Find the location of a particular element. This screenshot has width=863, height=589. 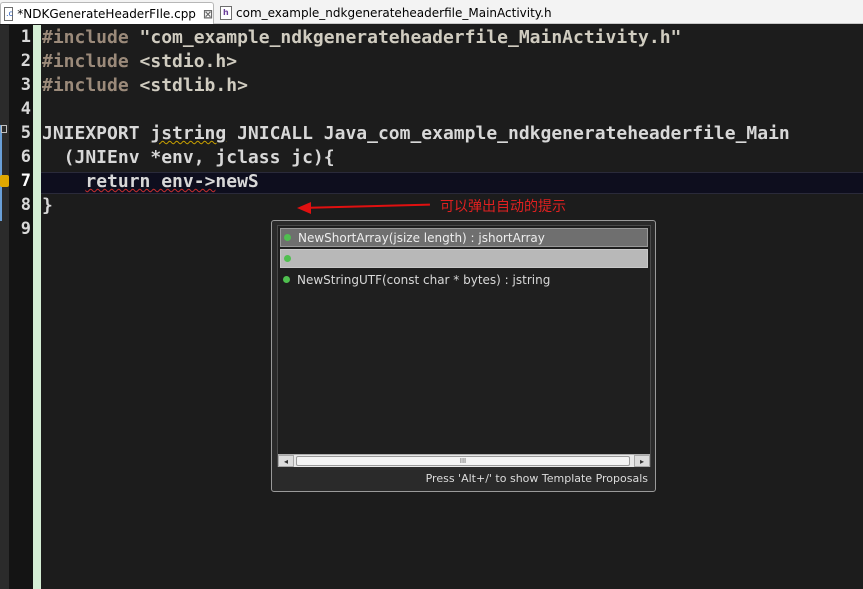

tab-label: *NDKGenerateHeaderFIle.cpp is located at coordinates (106, 13).